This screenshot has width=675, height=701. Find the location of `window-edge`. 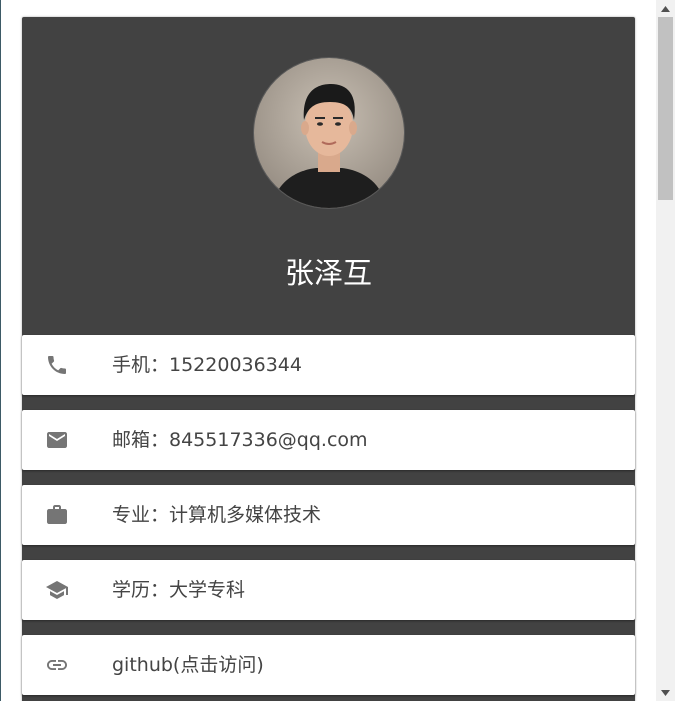

window-edge is located at coordinates (0, 350).